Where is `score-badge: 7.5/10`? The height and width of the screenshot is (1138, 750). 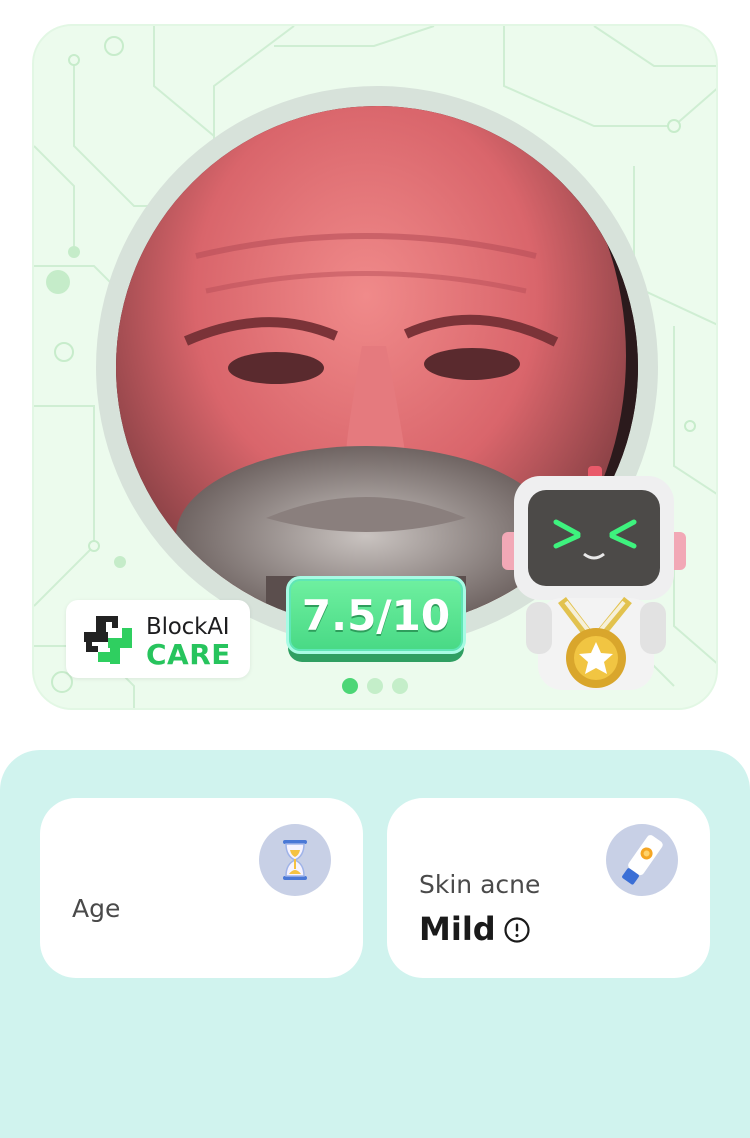
score-badge: 7.5/10 is located at coordinates (376, 619).